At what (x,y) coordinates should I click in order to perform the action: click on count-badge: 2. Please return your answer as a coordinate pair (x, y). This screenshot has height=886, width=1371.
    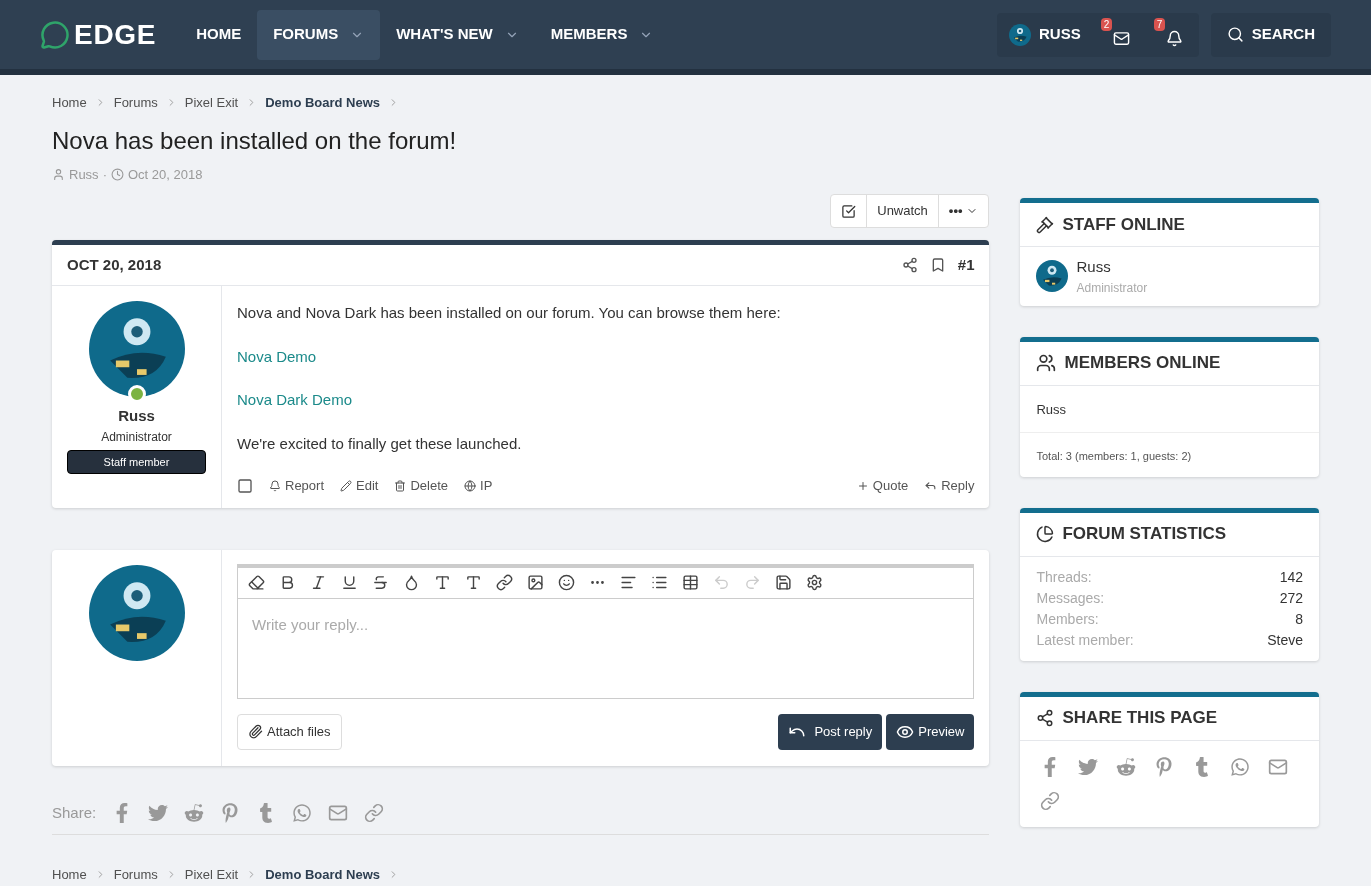
    Looking at the image, I should click on (1106, 24).